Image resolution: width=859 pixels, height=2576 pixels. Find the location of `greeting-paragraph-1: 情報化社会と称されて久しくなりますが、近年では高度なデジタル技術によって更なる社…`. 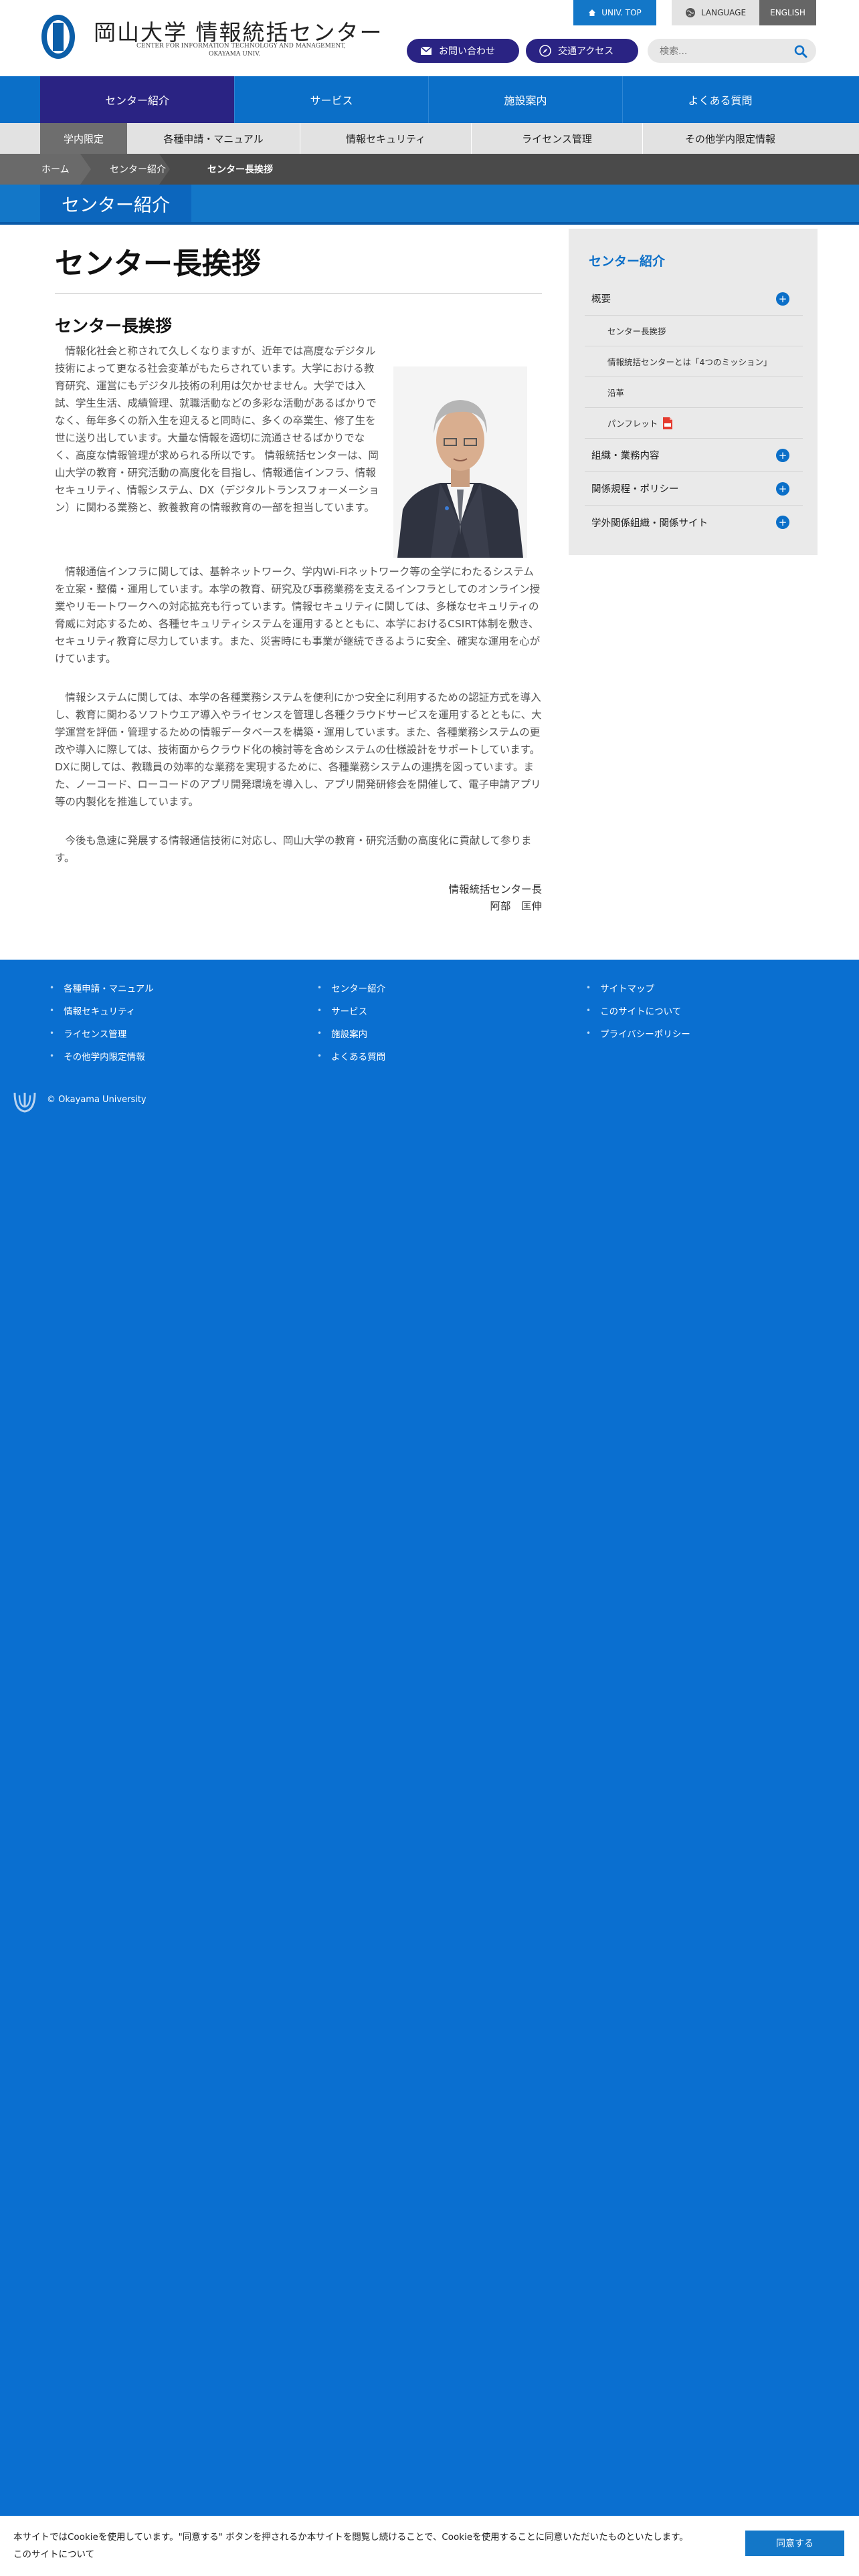

greeting-paragraph-1: 情報化社会と称されて久しくなりますが、近年では高度なデジタル技術によって更なる社… is located at coordinates (217, 429).